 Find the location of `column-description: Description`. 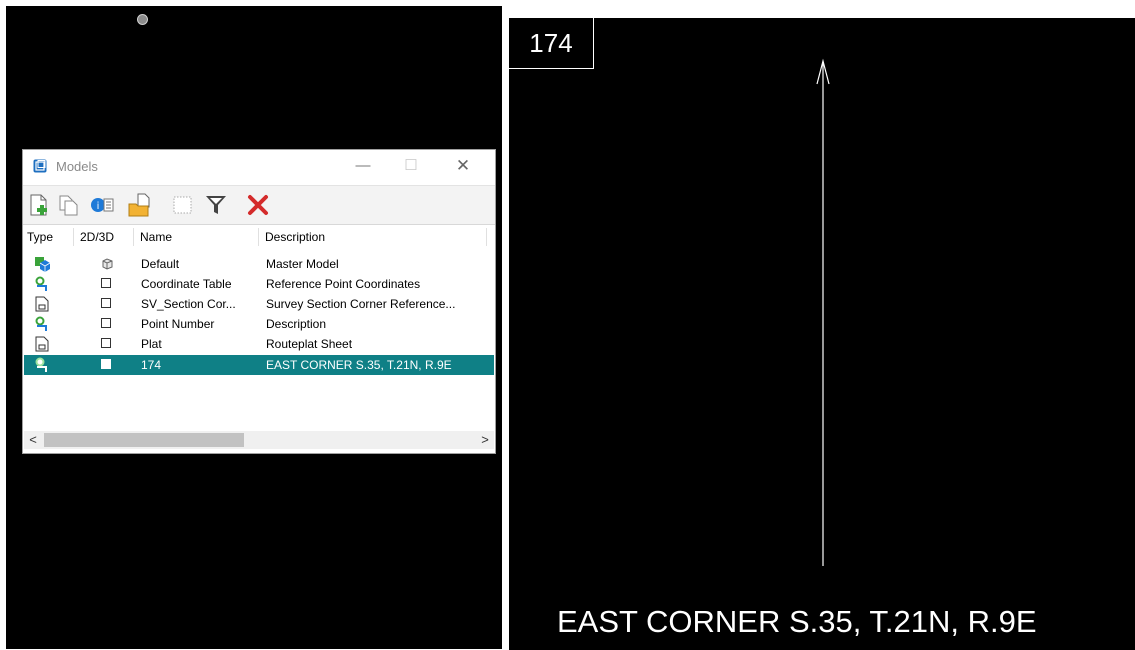

column-description: Description is located at coordinates (295, 237).